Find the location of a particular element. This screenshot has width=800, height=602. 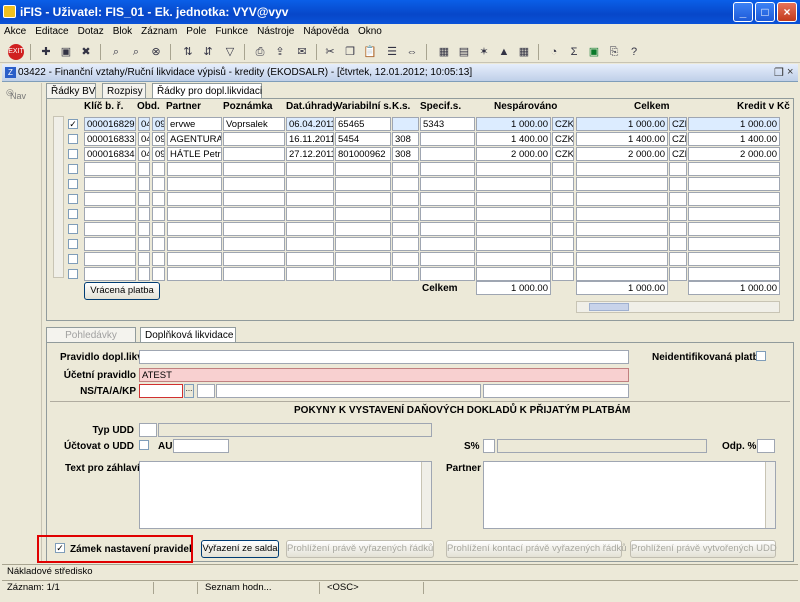

cell-klic is located at coordinates (110, 199).